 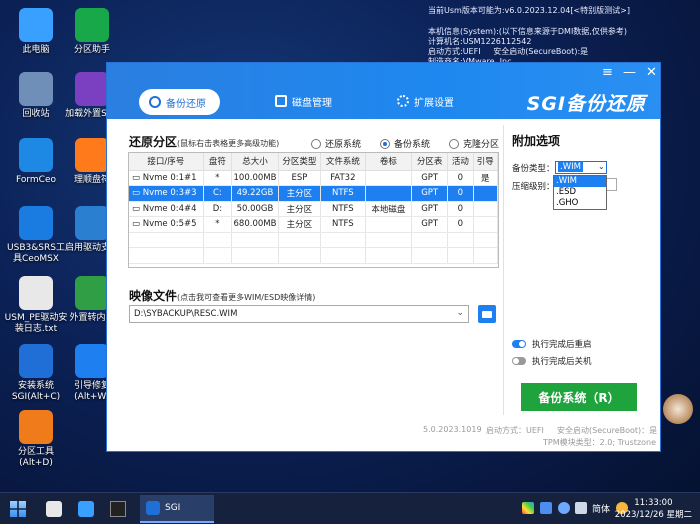 I want to click on cell-interface: ▭ Nvme 0:1#1, so click(x=166, y=178).